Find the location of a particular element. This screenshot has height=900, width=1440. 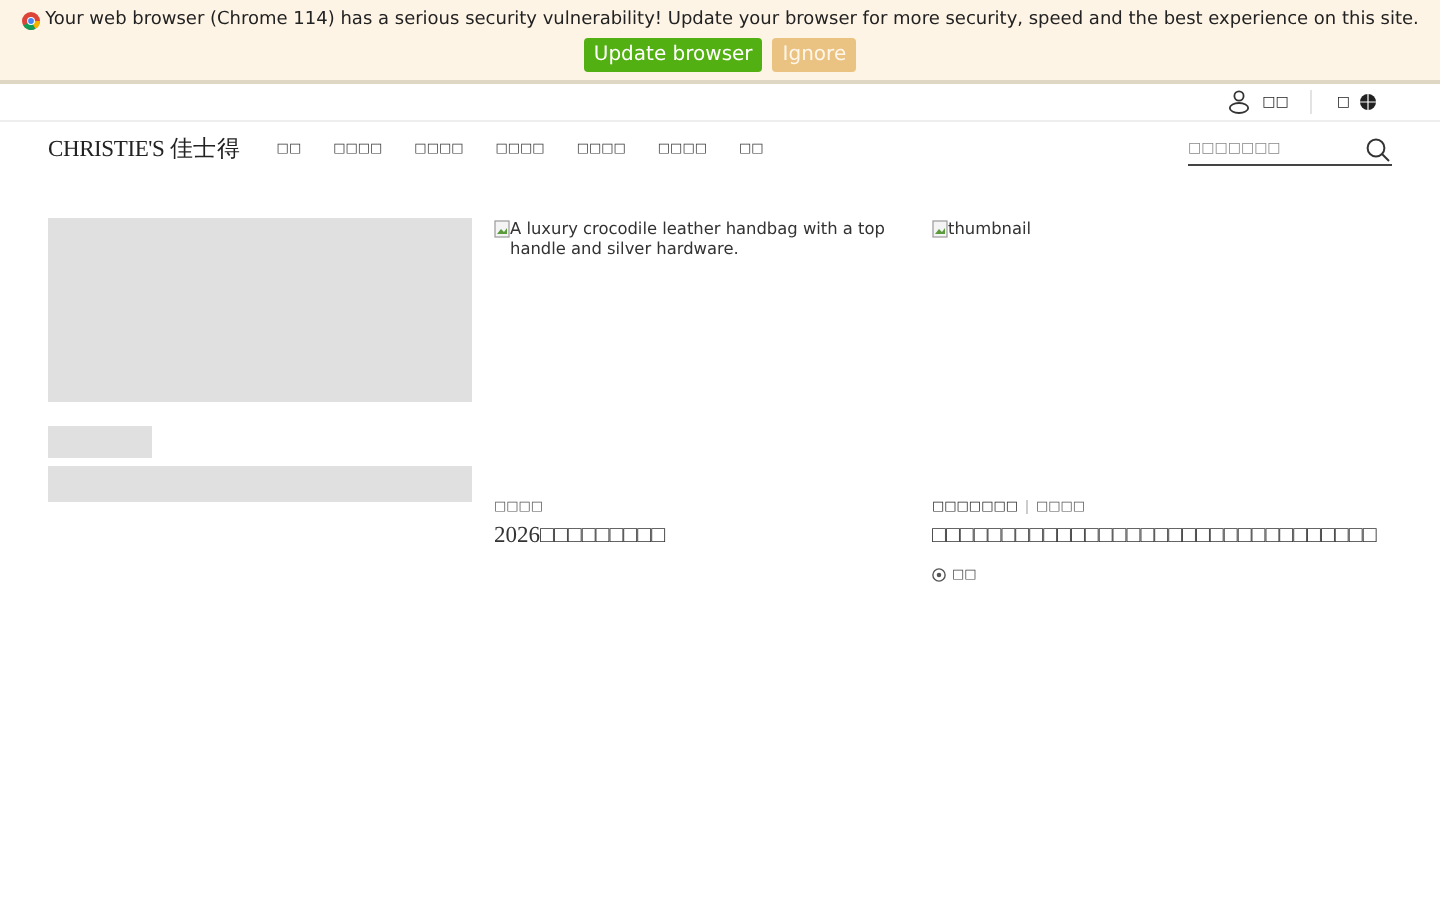

location-icon is located at coordinates (939, 574).